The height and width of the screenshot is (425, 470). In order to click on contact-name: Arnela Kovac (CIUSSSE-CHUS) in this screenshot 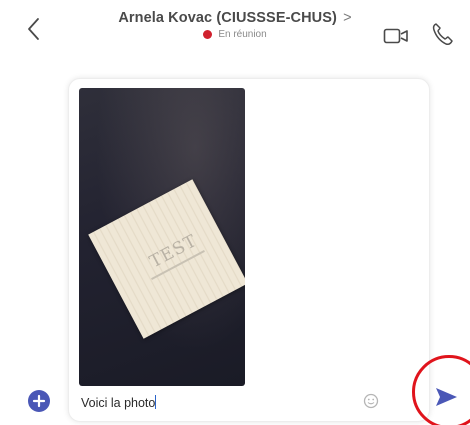, I will do `click(227, 18)`.